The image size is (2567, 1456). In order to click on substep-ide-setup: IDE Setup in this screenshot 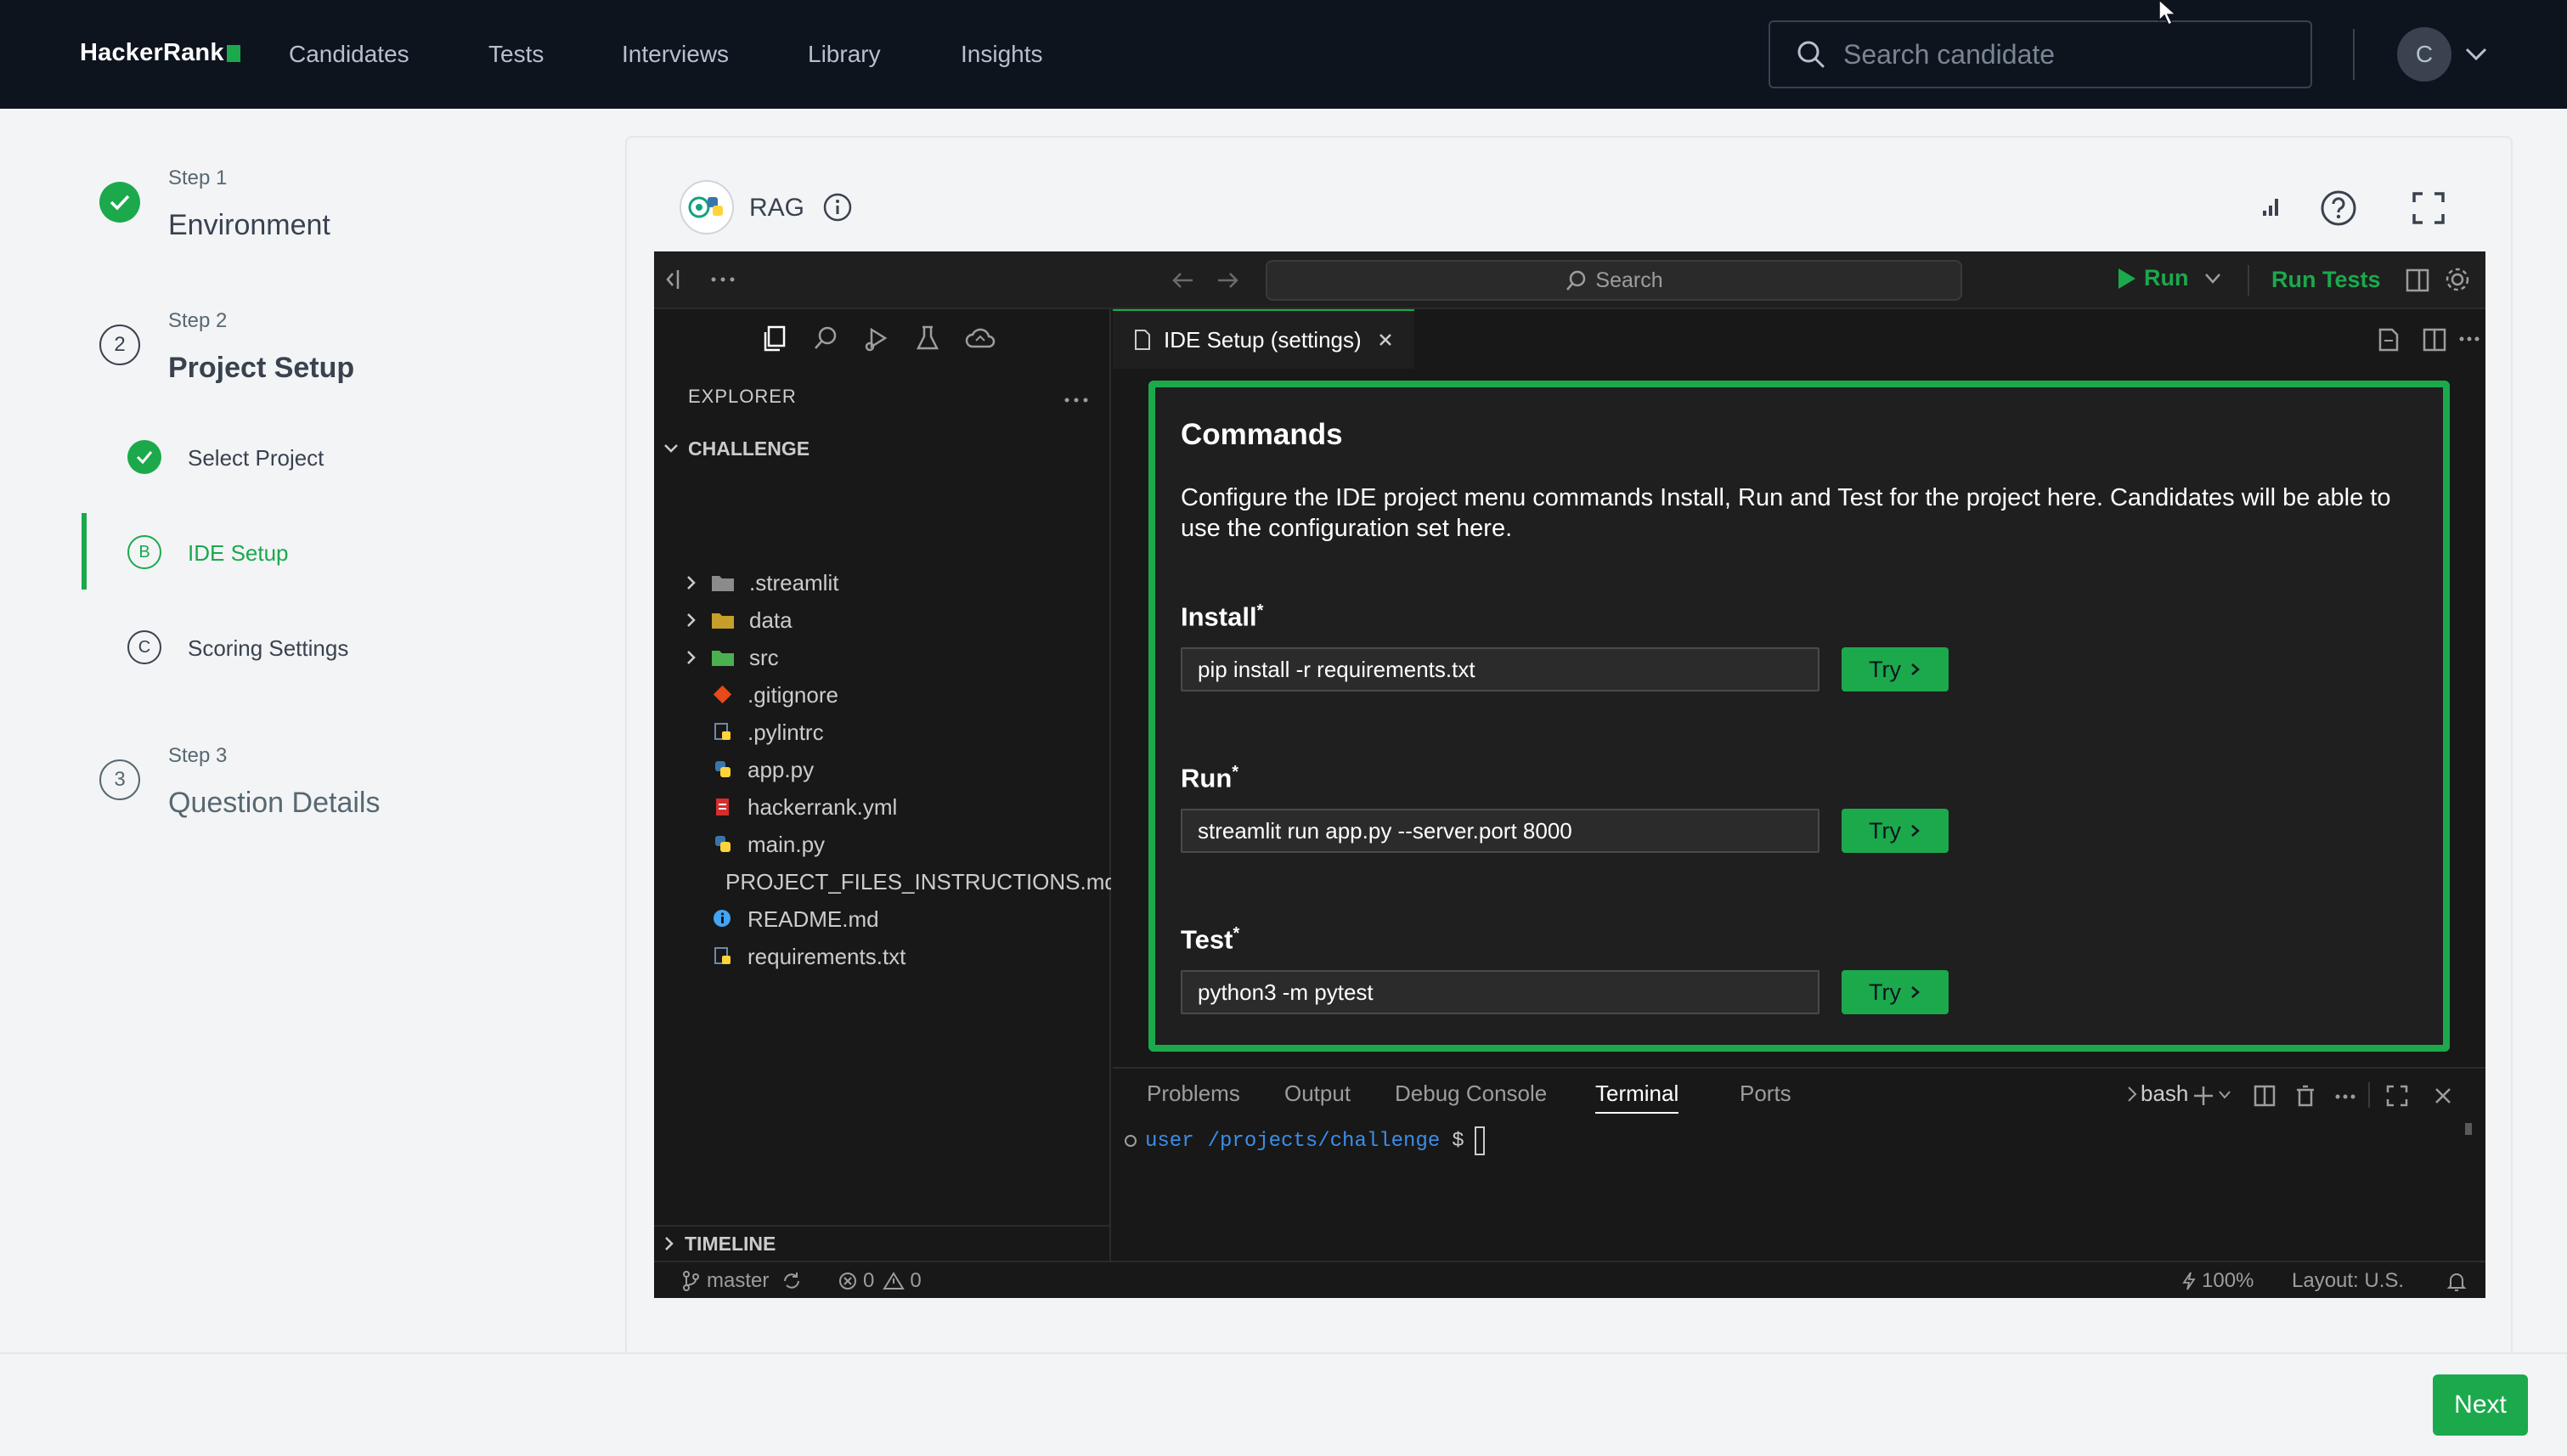, I will do `click(239, 553)`.